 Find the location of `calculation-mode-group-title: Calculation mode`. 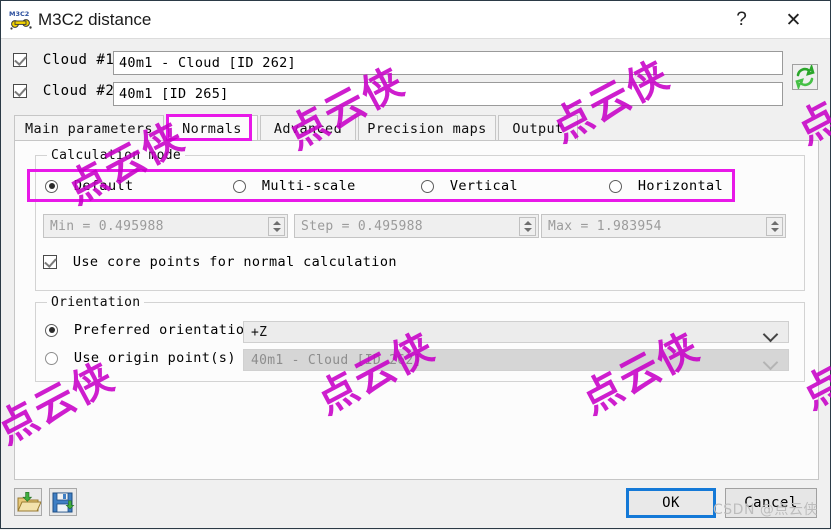

calculation-mode-group-title: Calculation mode is located at coordinates (116, 155).